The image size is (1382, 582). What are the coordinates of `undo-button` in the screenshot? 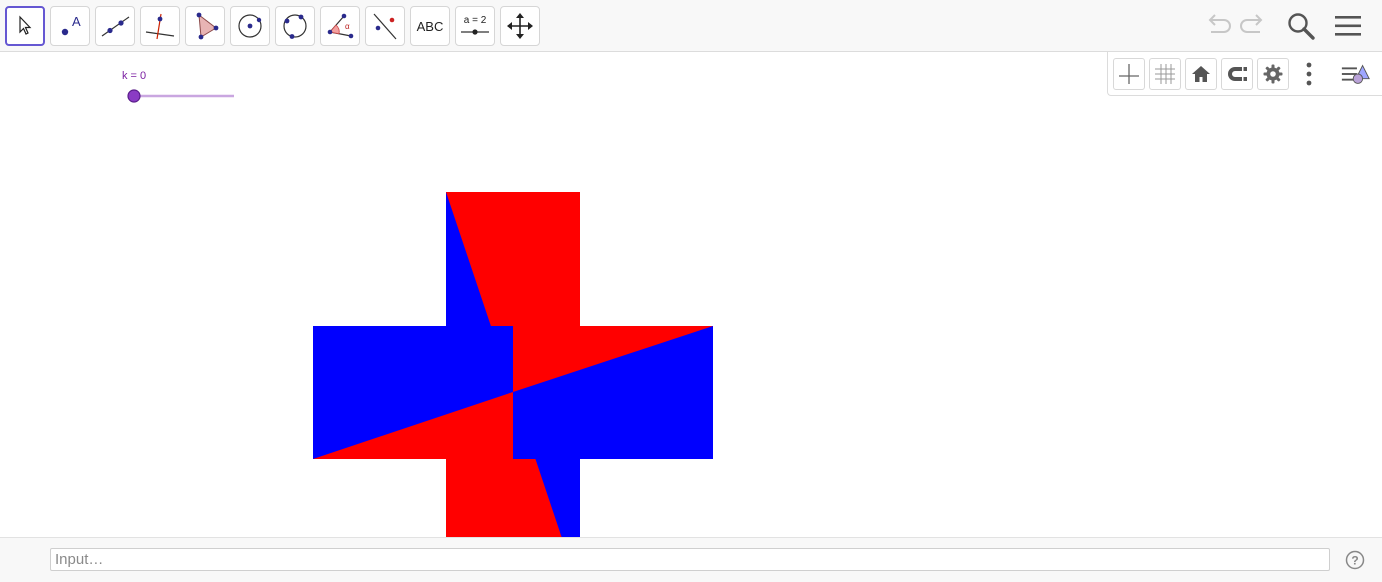 It's located at (1217, 26).